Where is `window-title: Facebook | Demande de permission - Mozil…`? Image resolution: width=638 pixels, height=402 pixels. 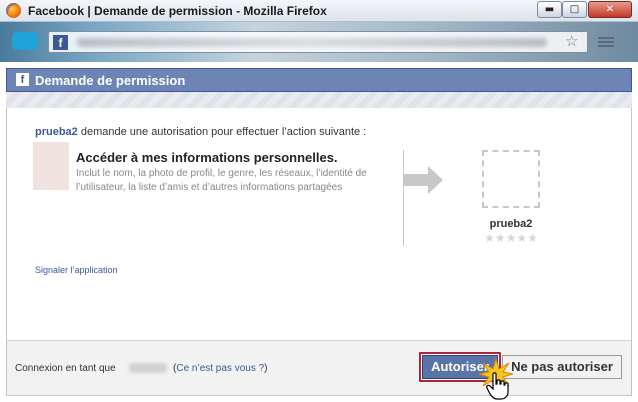 window-title: Facebook | Demande de permission - Mozil… is located at coordinates (177, 11).